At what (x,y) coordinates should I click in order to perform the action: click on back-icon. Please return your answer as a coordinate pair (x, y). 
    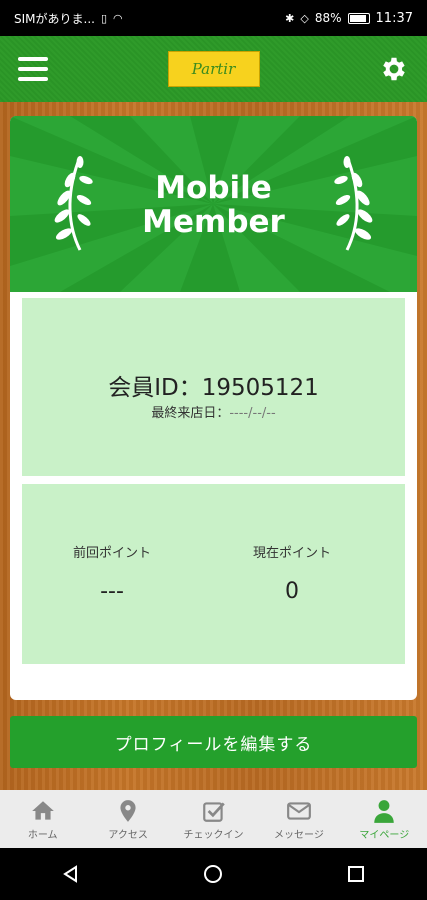
    Looking at the image, I should click on (71, 874).